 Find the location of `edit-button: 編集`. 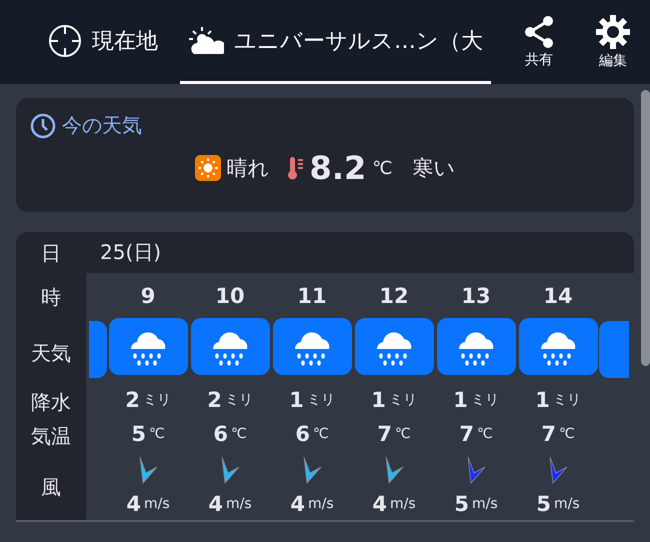

edit-button: 編集 is located at coordinates (613, 42).